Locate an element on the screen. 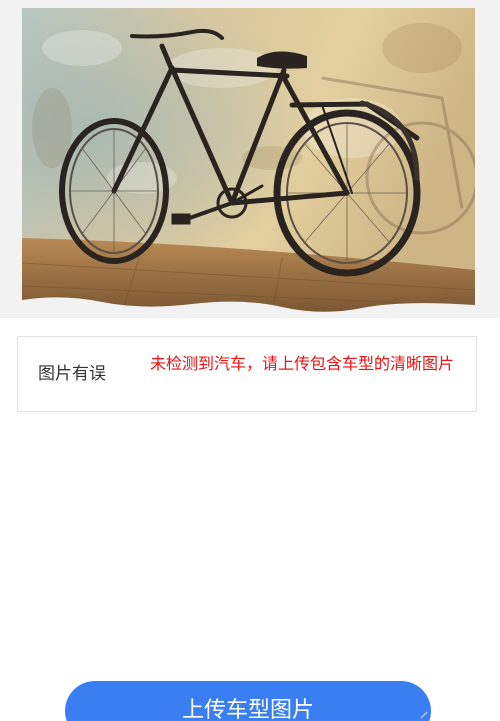 The image size is (500, 721). detection-result-card: 图片有误 未检测到汽车，请上传包含车型的清晰图片 is located at coordinates (247, 374).